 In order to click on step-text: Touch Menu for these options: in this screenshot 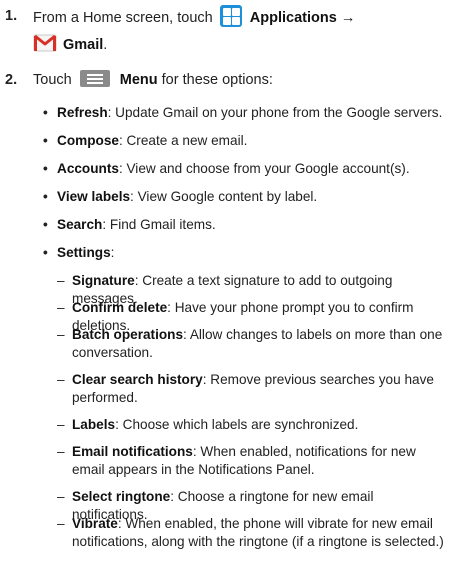, I will do `click(241, 80)`.